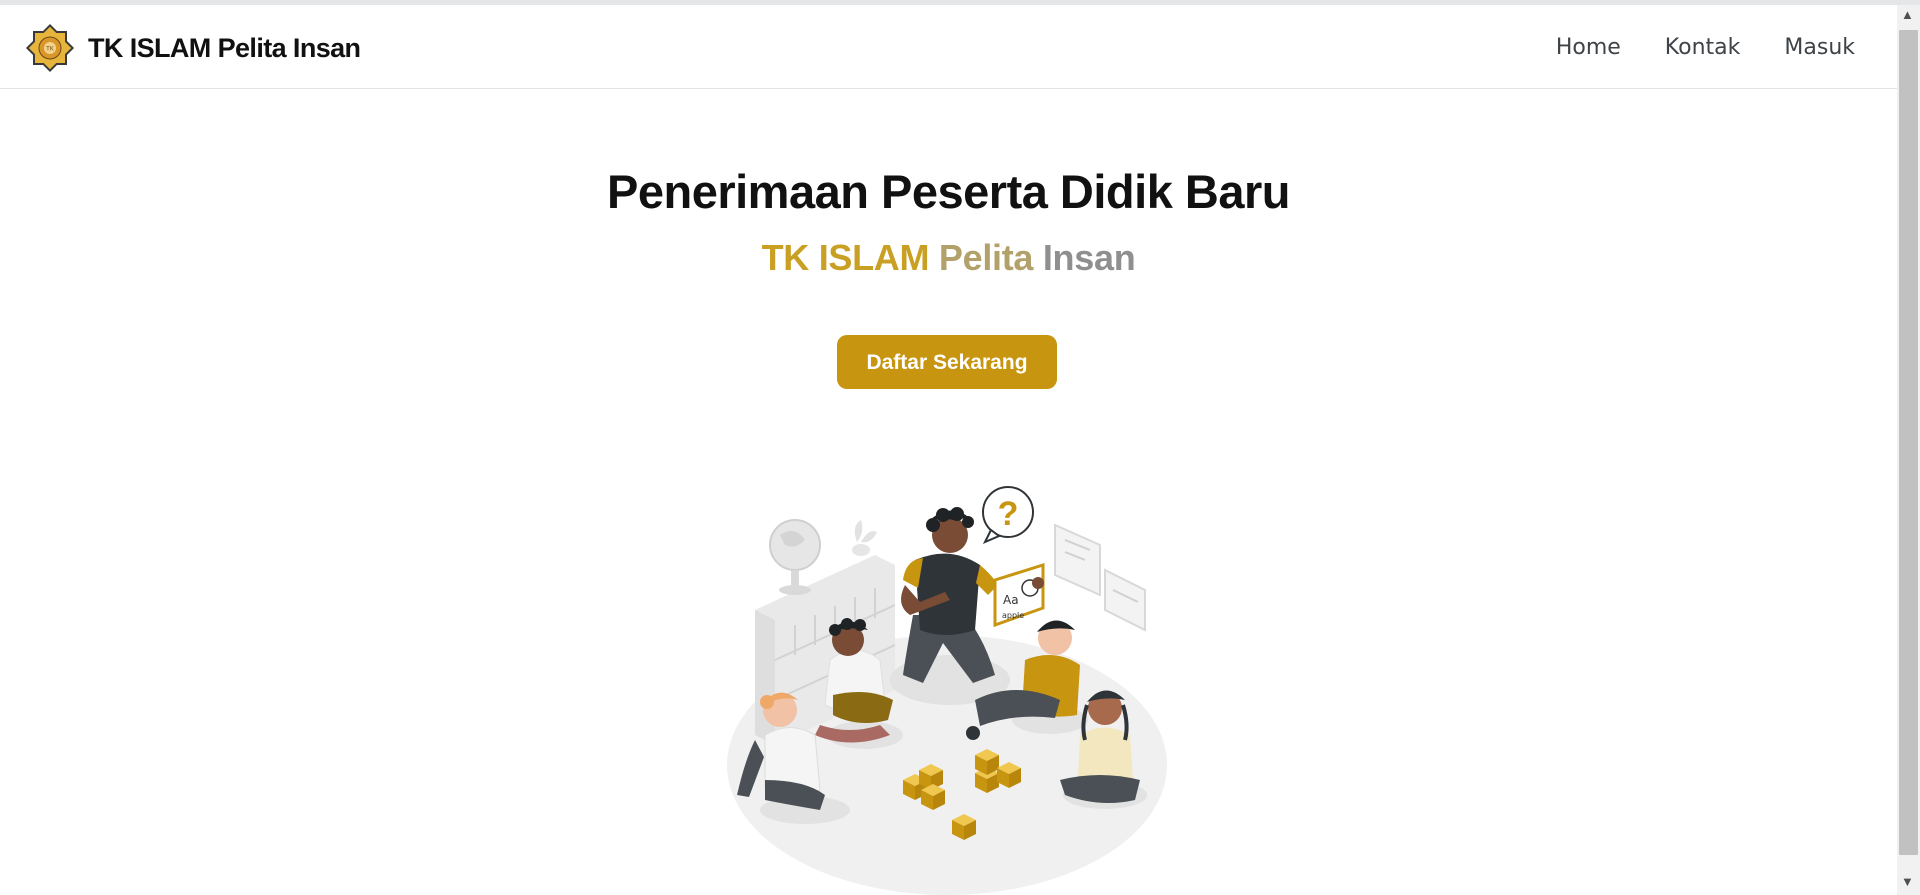  What do you see at coordinates (1089, 257) in the screenshot?
I see `subtitle-part-insan: Insan` at bounding box center [1089, 257].